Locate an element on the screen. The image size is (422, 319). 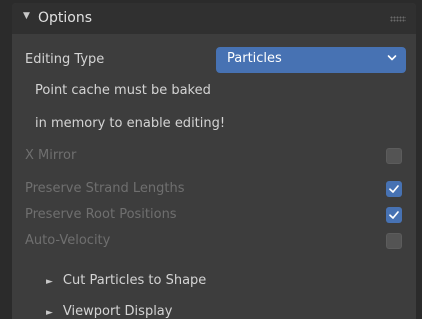
collapse-triangle-icon: ▼ is located at coordinates (26, 16).